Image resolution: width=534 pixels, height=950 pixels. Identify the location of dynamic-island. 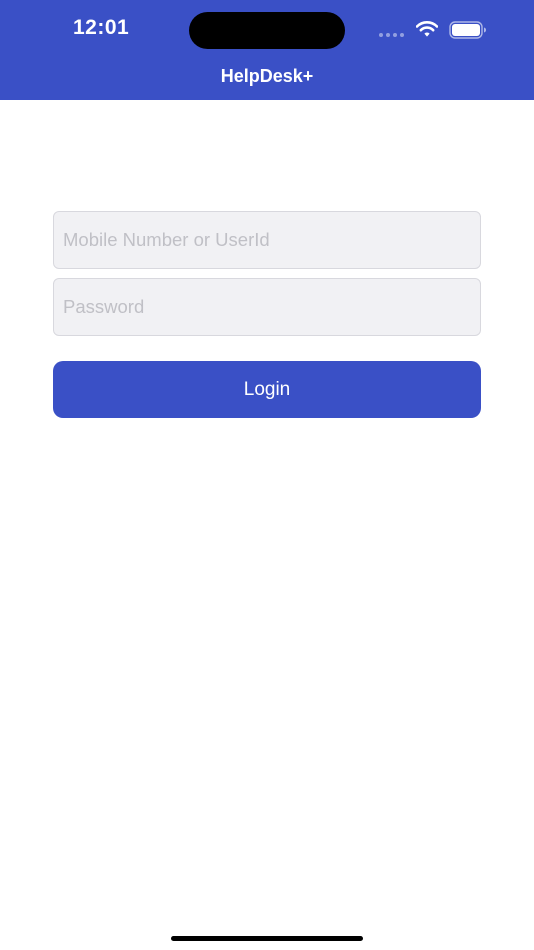
(267, 30).